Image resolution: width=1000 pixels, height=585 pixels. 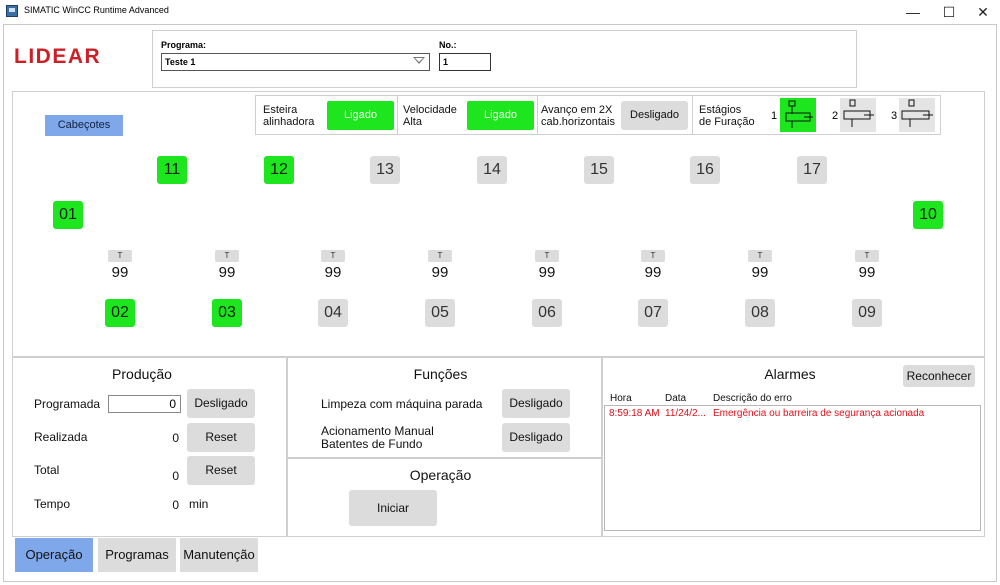 I want to click on app-icon, so click(x=12, y=11).